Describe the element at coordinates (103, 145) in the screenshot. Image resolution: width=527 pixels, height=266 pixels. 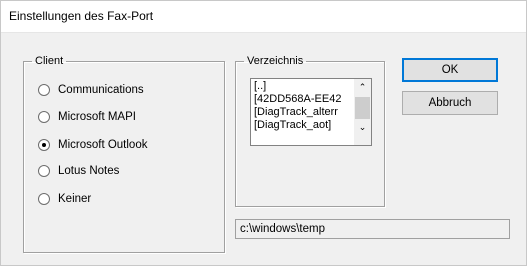
I see `radio-label: Microsoft Outlook` at that location.